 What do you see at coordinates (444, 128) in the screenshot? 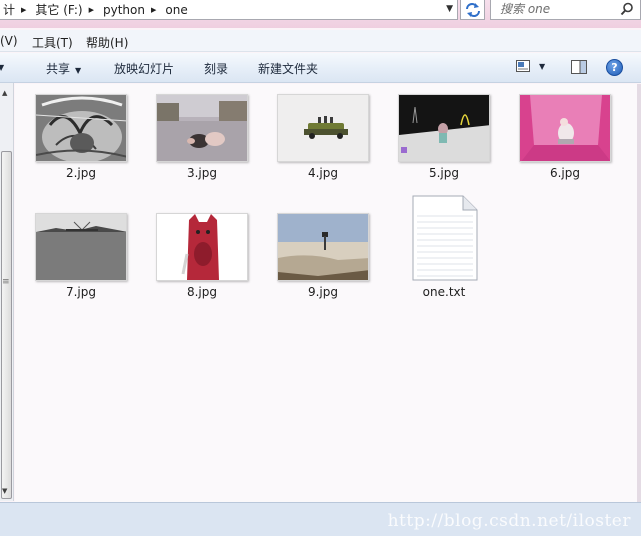
I see `thumbnail-dark-figures` at bounding box center [444, 128].